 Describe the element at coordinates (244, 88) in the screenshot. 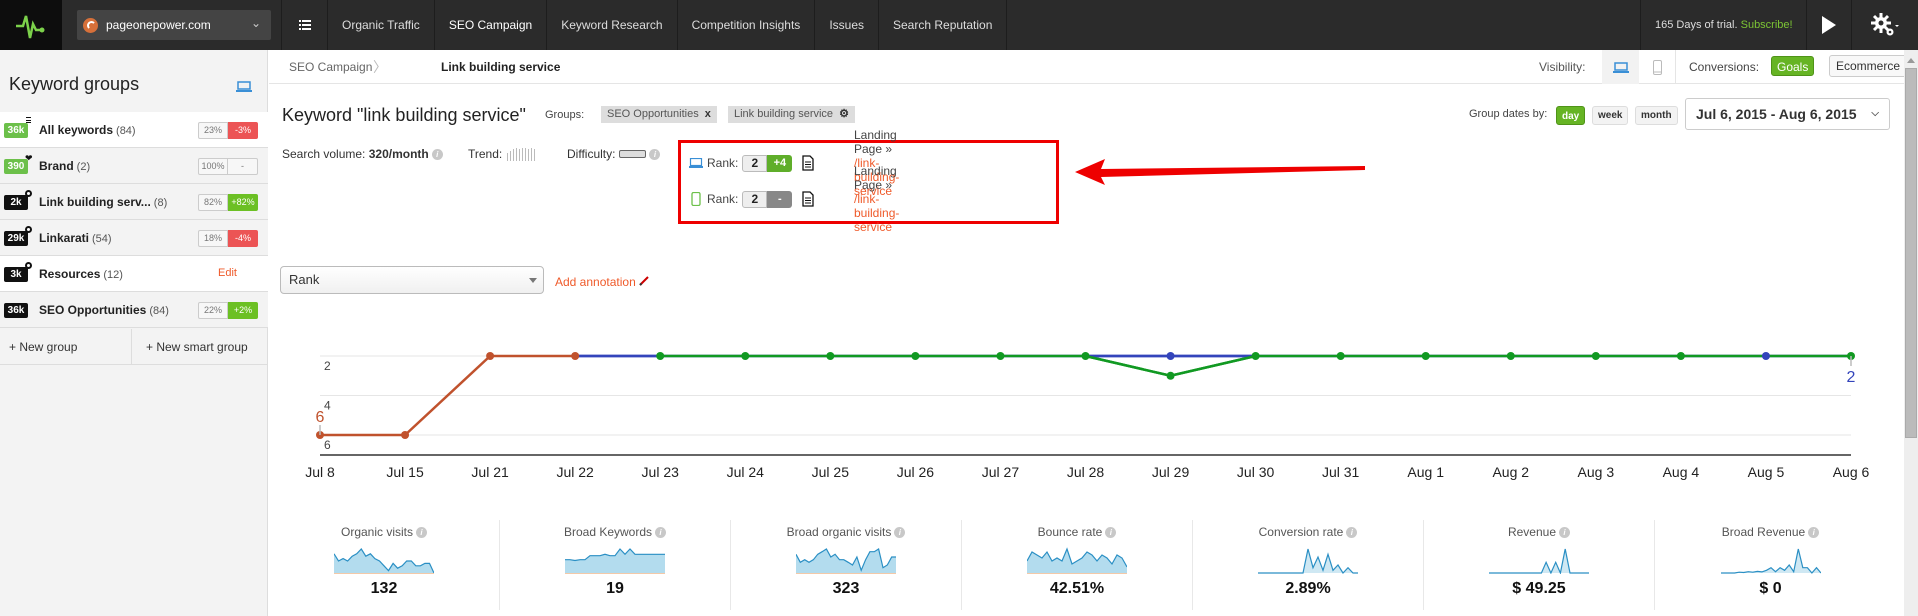

I see `laptop-icon` at that location.